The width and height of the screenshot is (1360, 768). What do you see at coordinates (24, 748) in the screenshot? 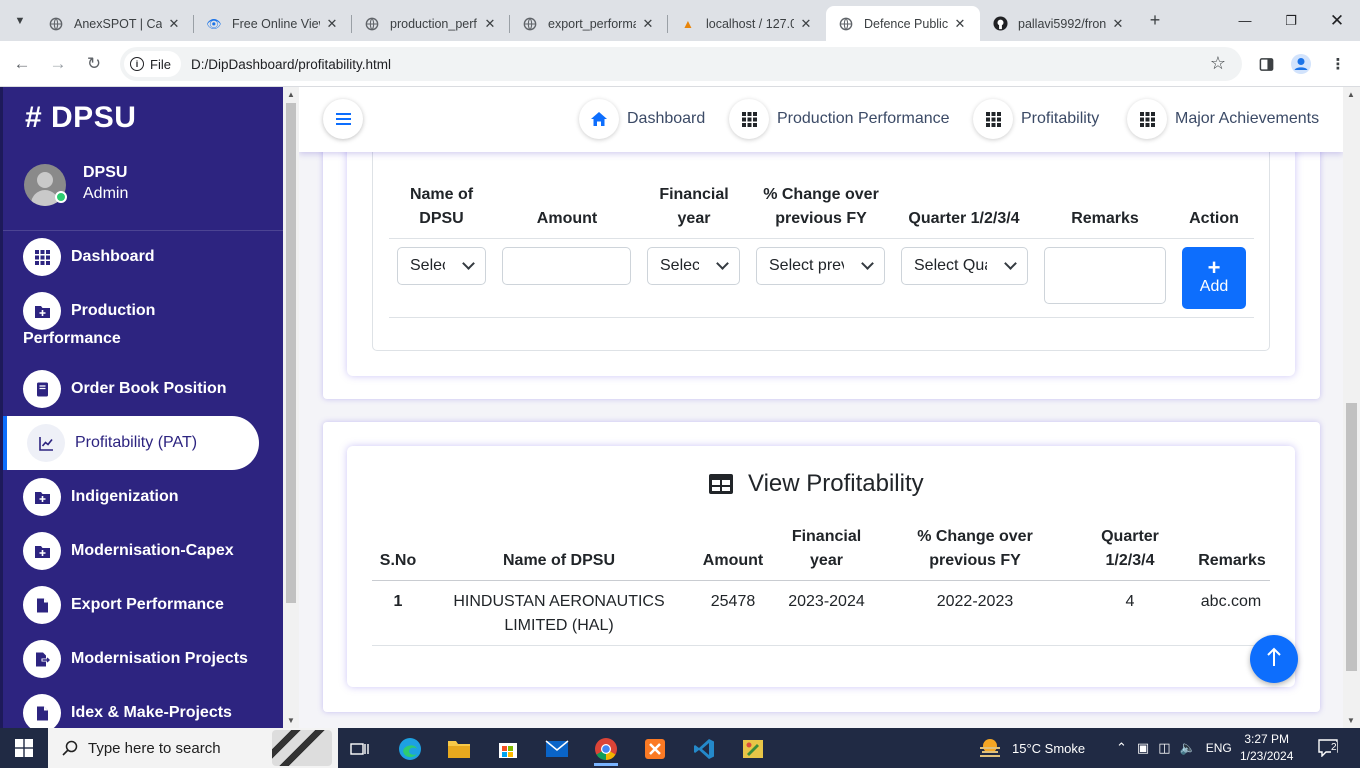
I see `windows-start-icon` at bounding box center [24, 748].